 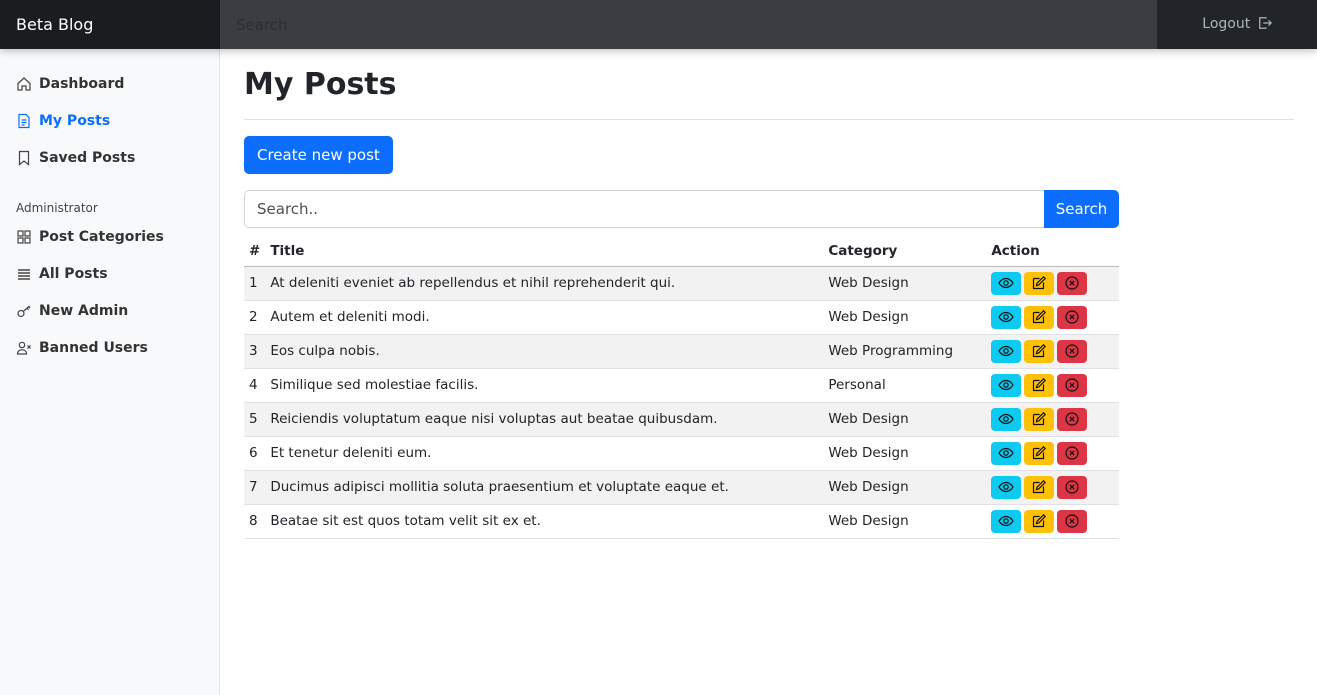 I want to click on post-number: 7, so click(x=255, y=487).